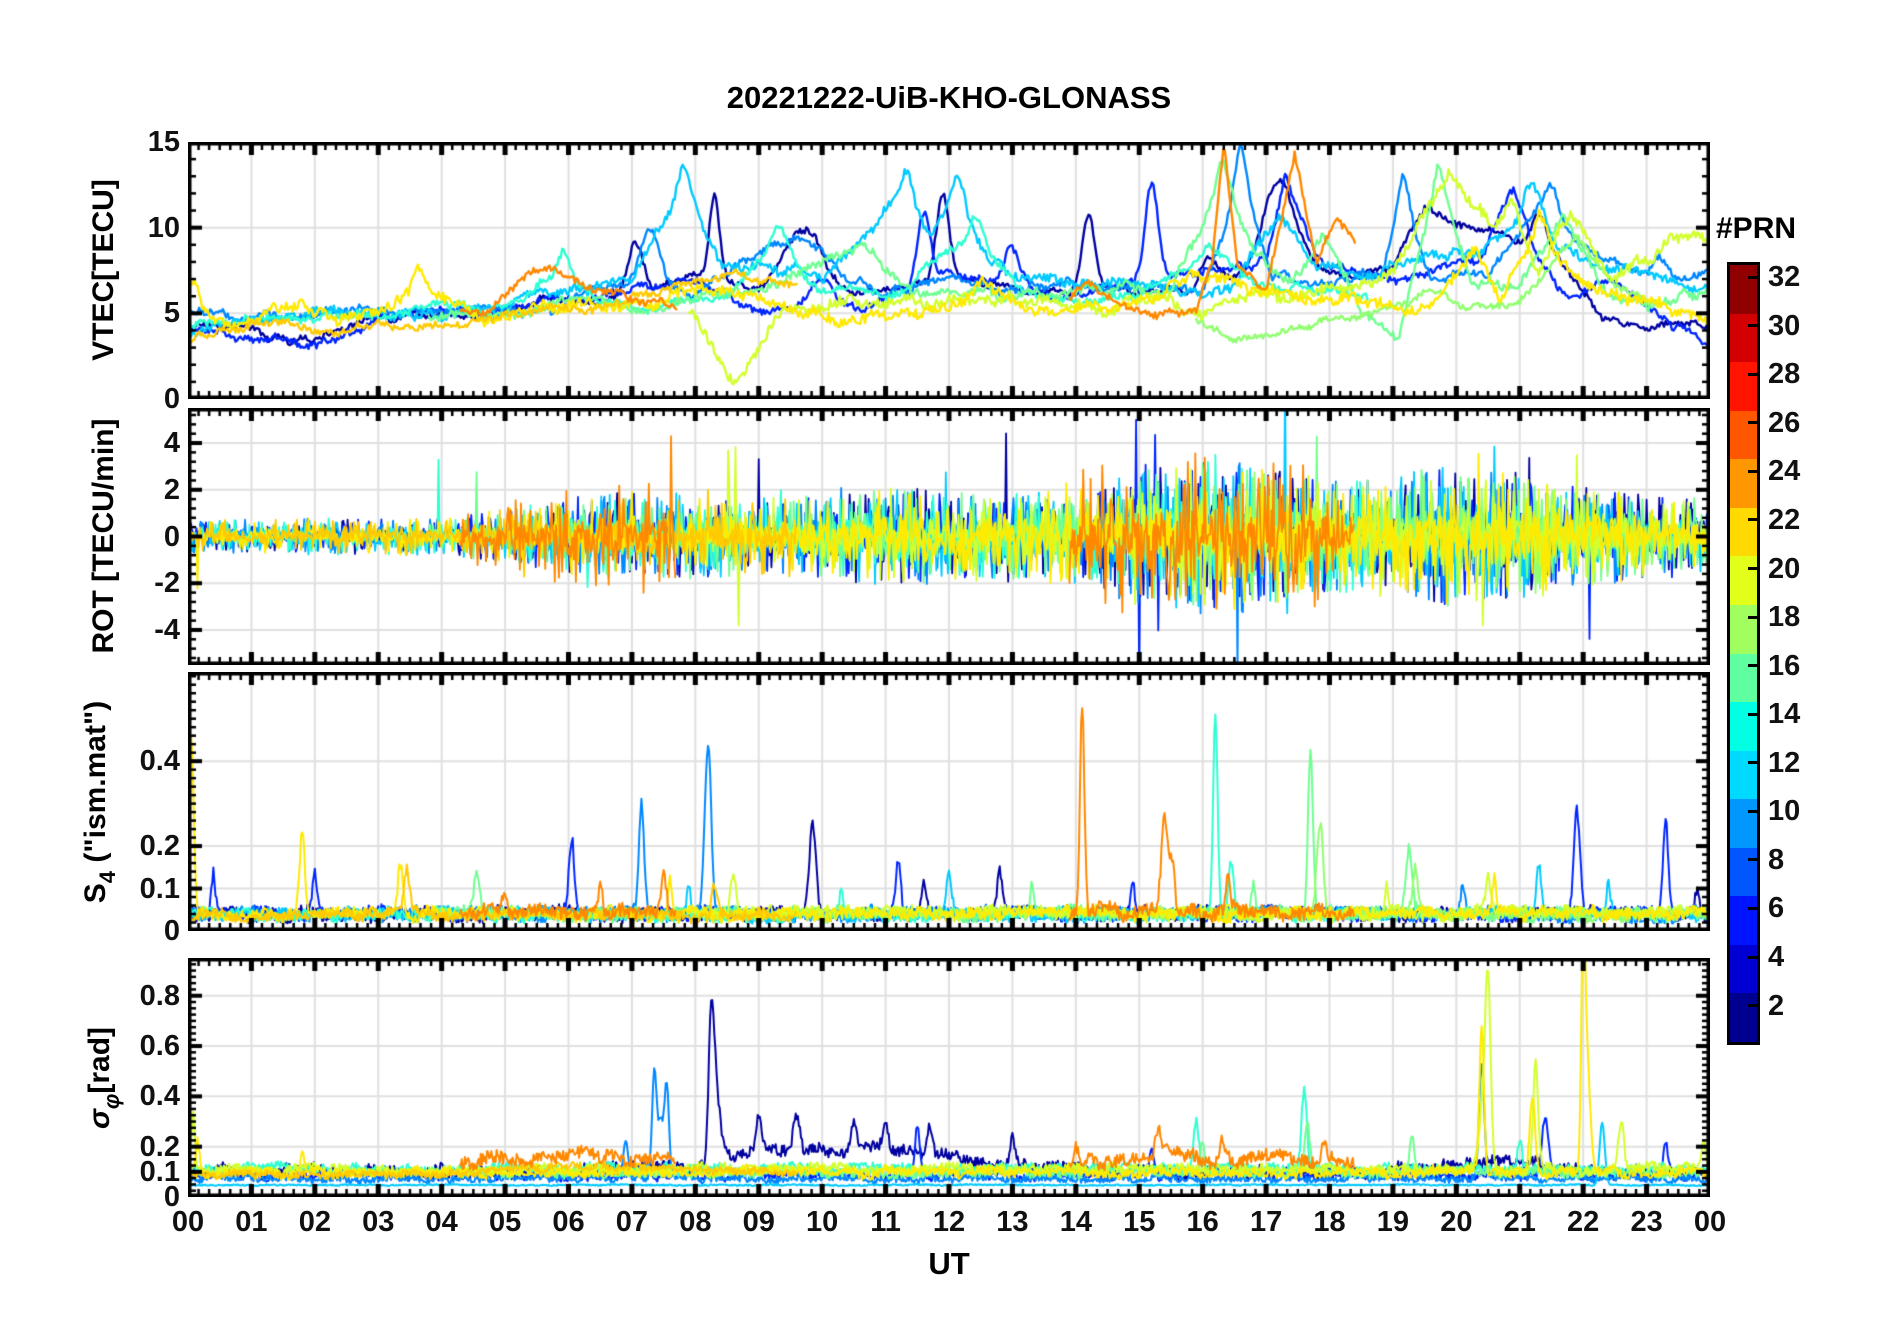 This screenshot has width=1902, height=1330. Describe the element at coordinates (1784, 568) in the screenshot. I see `colorbar-tick-label: 20` at that location.